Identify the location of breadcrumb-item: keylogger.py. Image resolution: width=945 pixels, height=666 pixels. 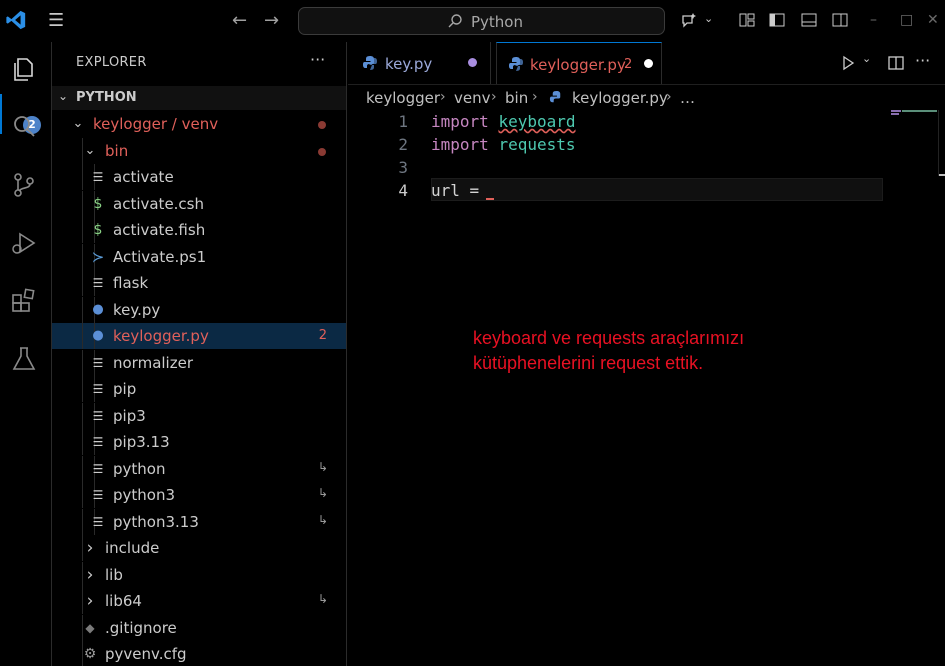
(620, 98).